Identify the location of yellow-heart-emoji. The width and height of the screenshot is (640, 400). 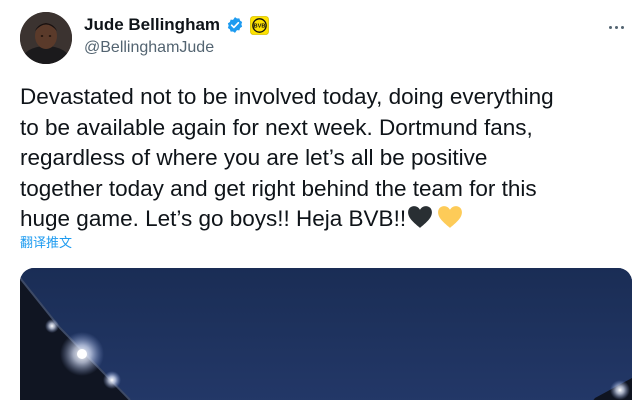
(450, 221).